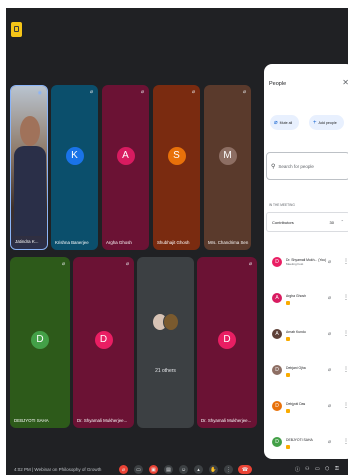  I want to click on mic-off-button: ⌀, so click(123, 469).